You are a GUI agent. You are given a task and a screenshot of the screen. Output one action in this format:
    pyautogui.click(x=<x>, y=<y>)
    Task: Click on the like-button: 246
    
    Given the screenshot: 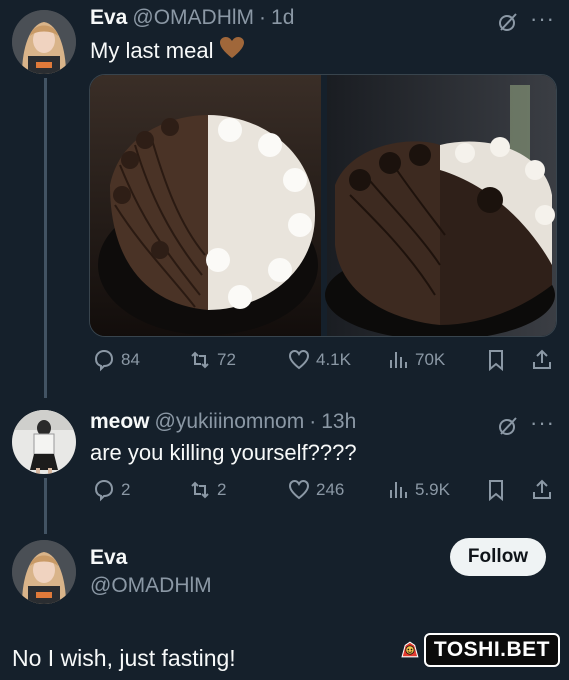 What is the action you would take?
    pyautogui.click(x=315, y=490)
    